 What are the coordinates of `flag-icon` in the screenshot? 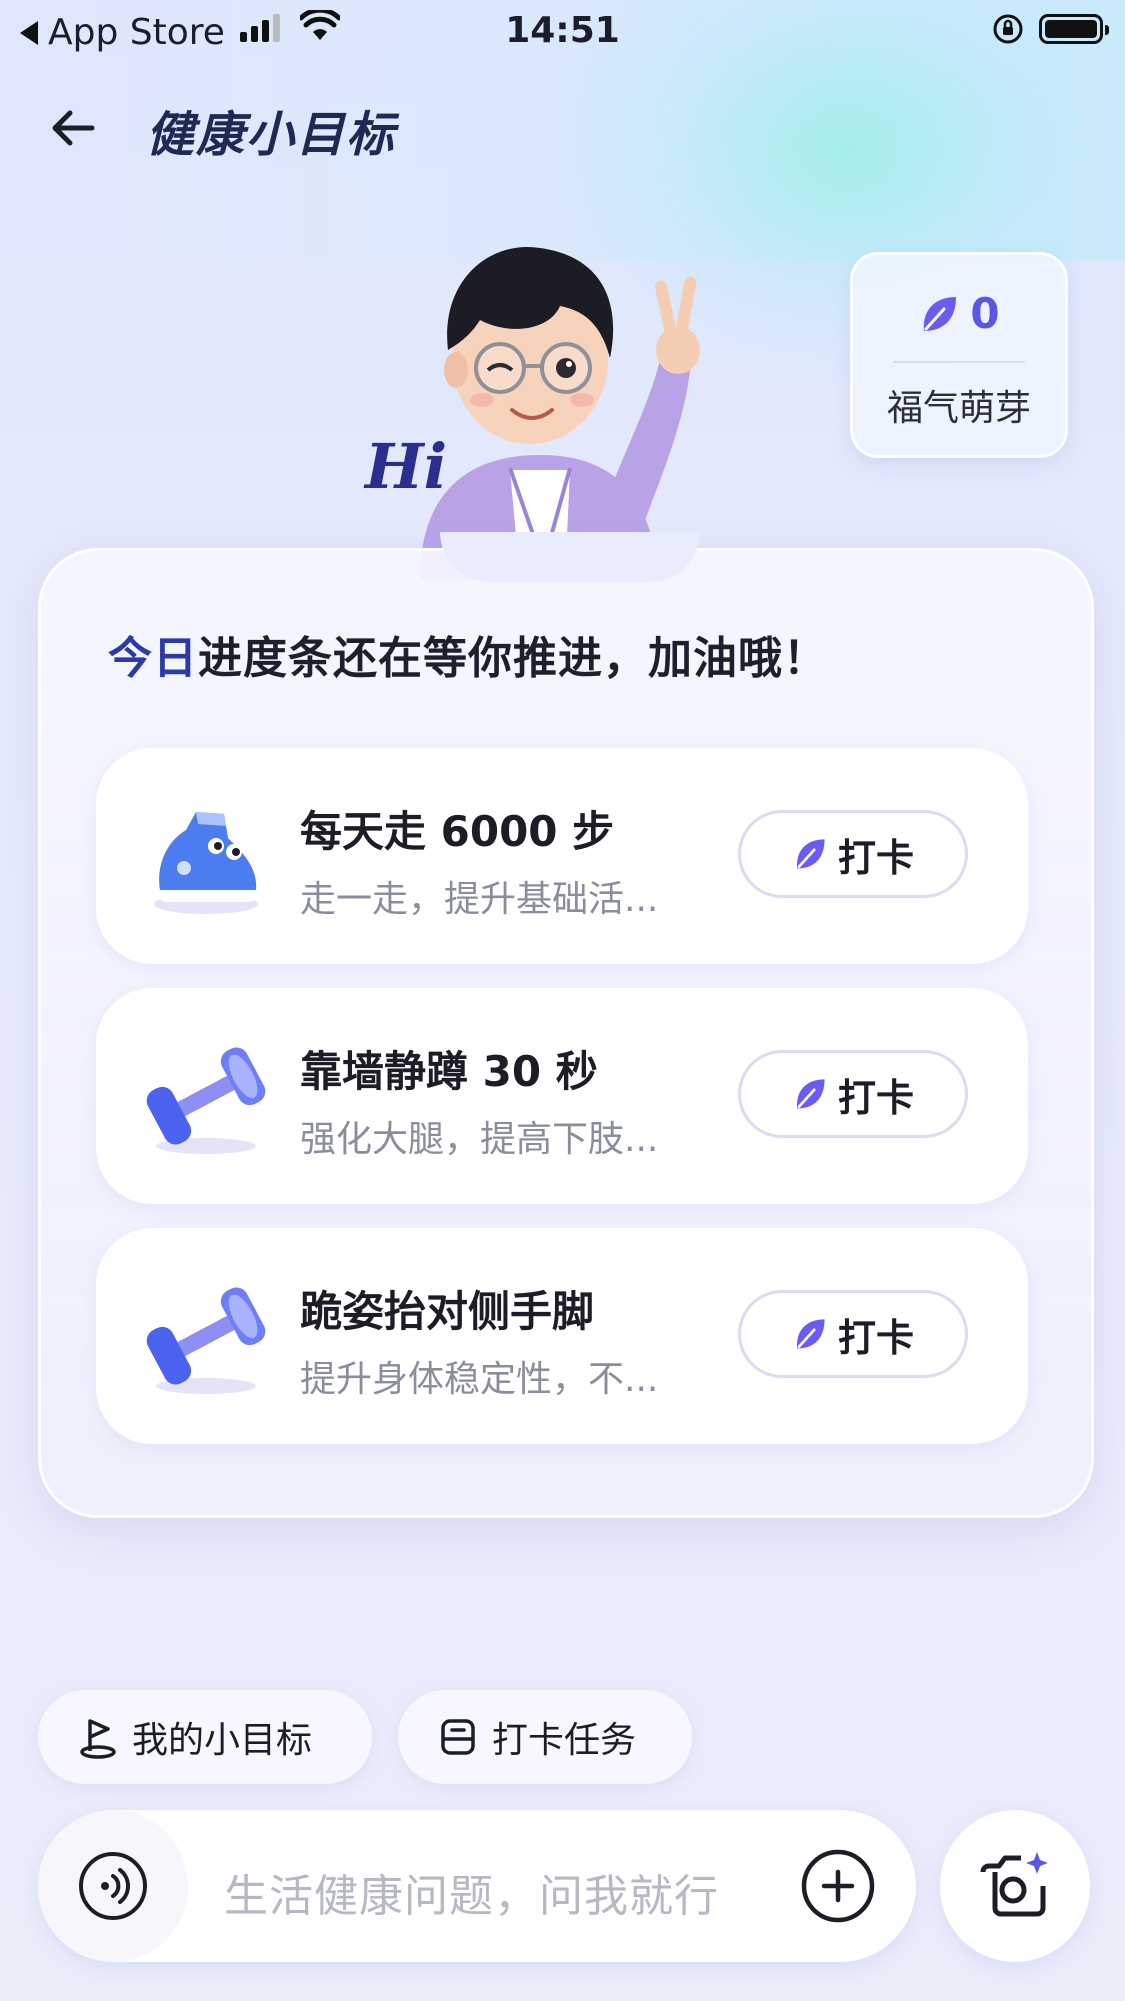 It's located at (98, 1739).